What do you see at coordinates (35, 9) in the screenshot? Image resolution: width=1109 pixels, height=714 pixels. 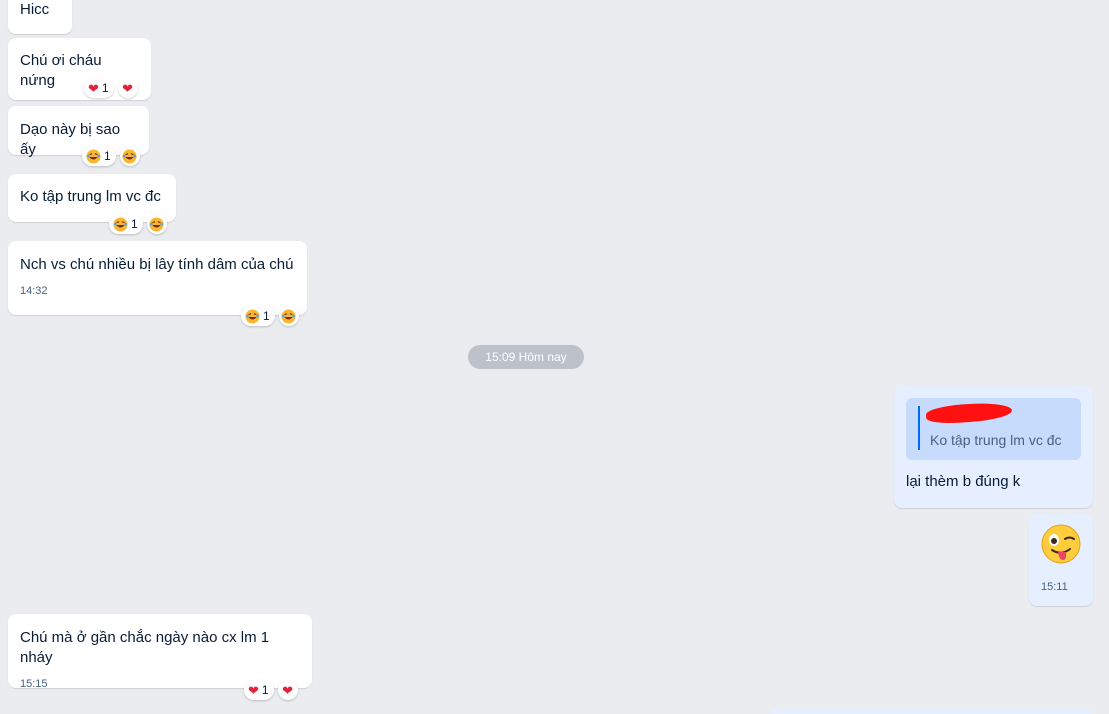 I see `message-text: Hicc` at bounding box center [35, 9].